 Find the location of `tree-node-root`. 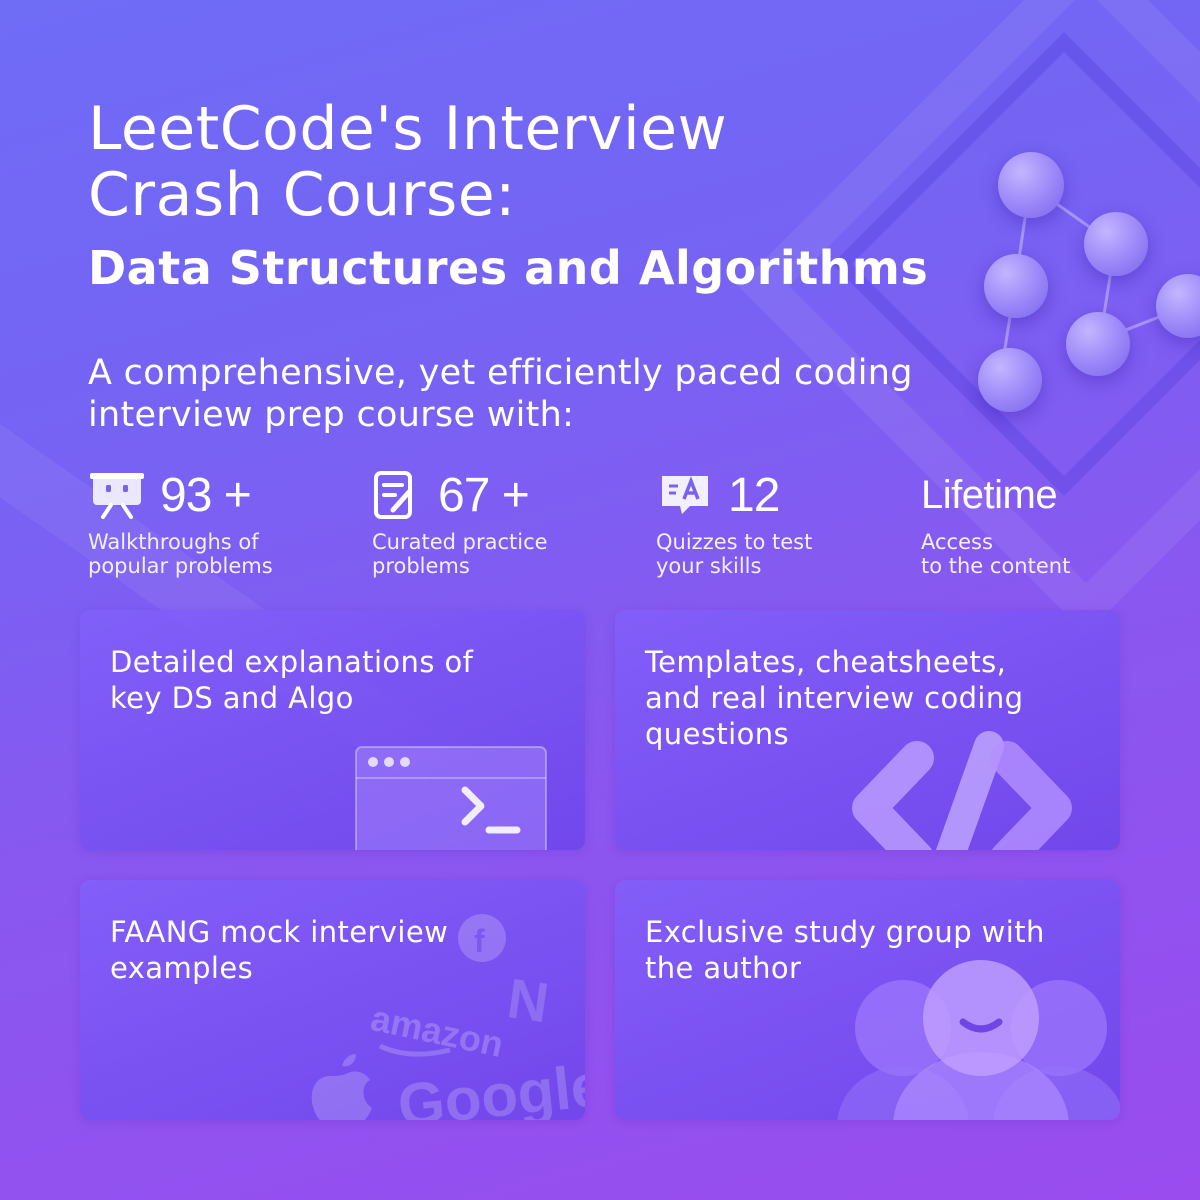

tree-node-root is located at coordinates (1031, 185).